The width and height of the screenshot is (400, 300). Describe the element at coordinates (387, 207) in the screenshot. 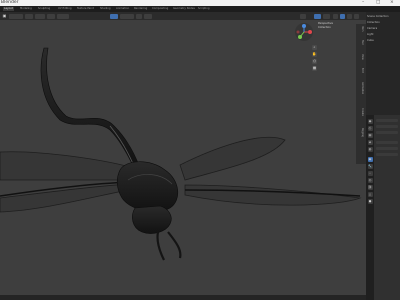

I see `properties-panel` at that location.